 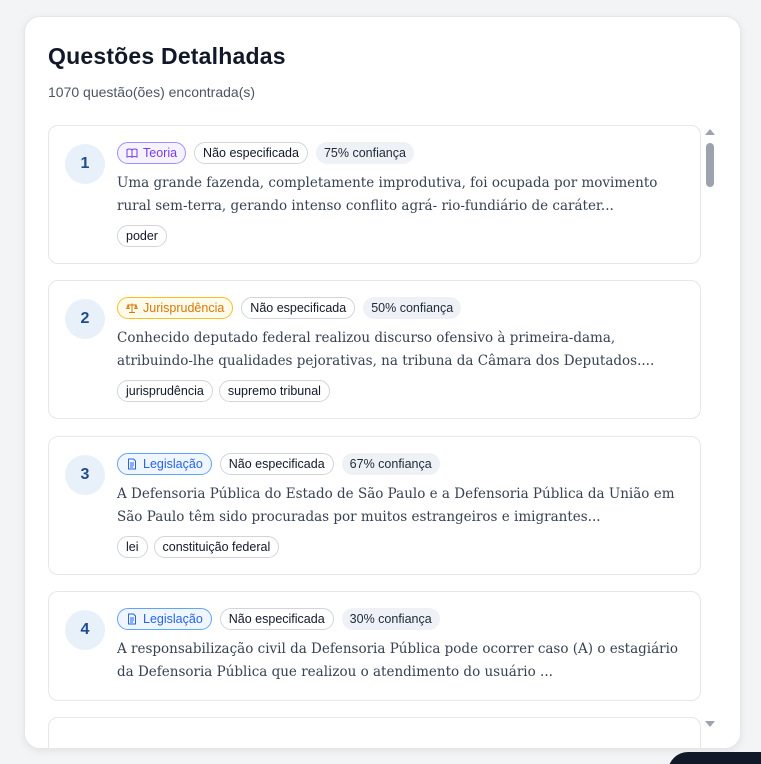 What do you see at coordinates (390, 464) in the screenshot?
I see `confidence-badge: 67% confiança` at bounding box center [390, 464].